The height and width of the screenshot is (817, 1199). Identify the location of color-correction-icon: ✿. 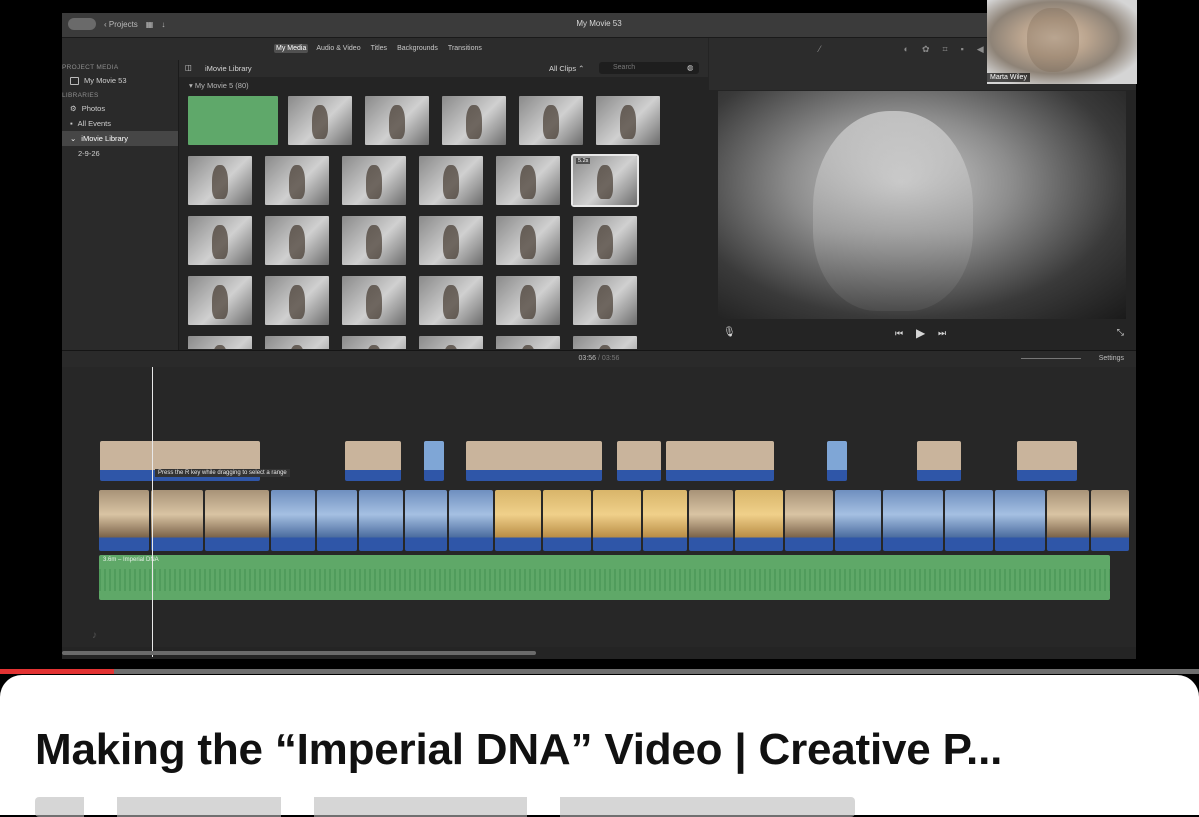
(926, 50).